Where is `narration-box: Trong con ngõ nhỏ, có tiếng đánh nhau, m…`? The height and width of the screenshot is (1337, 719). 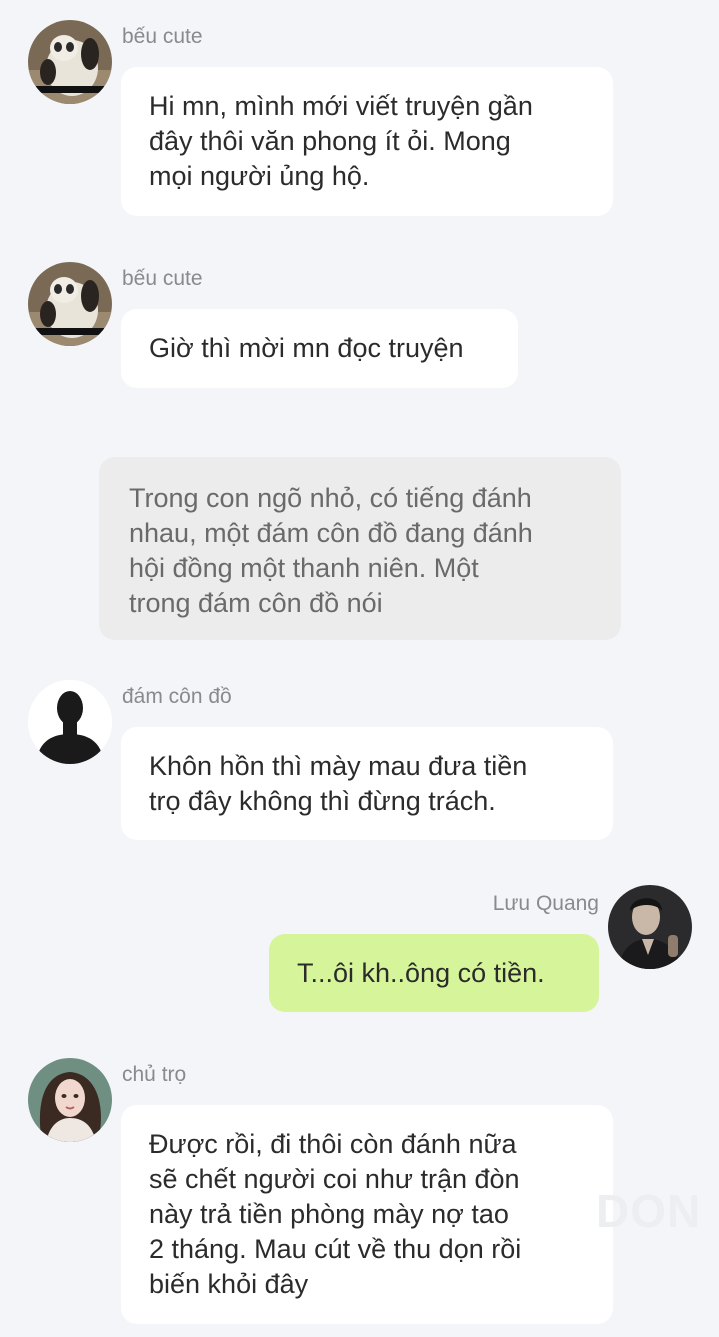 narration-box: Trong con ngõ nhỏ, có tiếng đánh nhau, m… is located at coordinates (360, 548).